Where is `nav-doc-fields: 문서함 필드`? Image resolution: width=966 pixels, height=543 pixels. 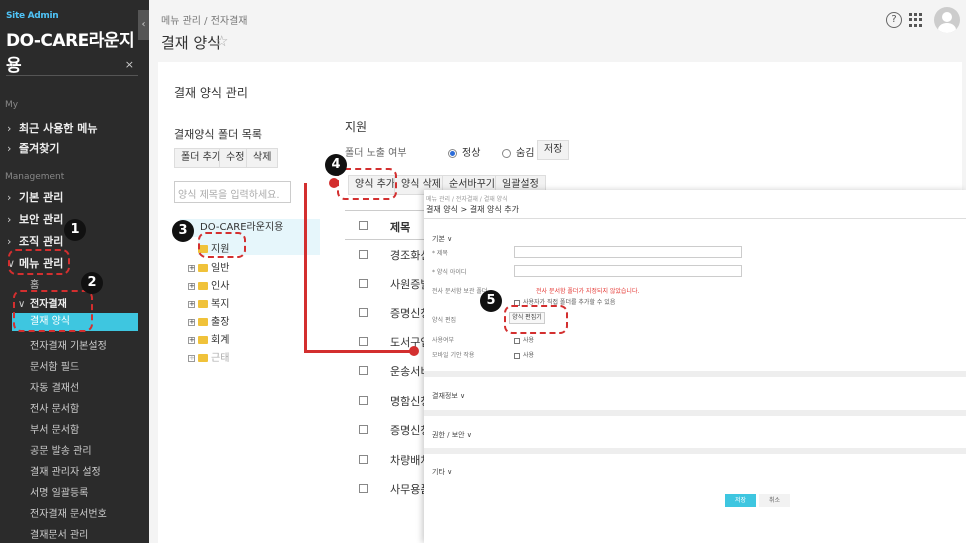 nav-doc-fields: 문서함 필드 is located at coordinates (54, 365).